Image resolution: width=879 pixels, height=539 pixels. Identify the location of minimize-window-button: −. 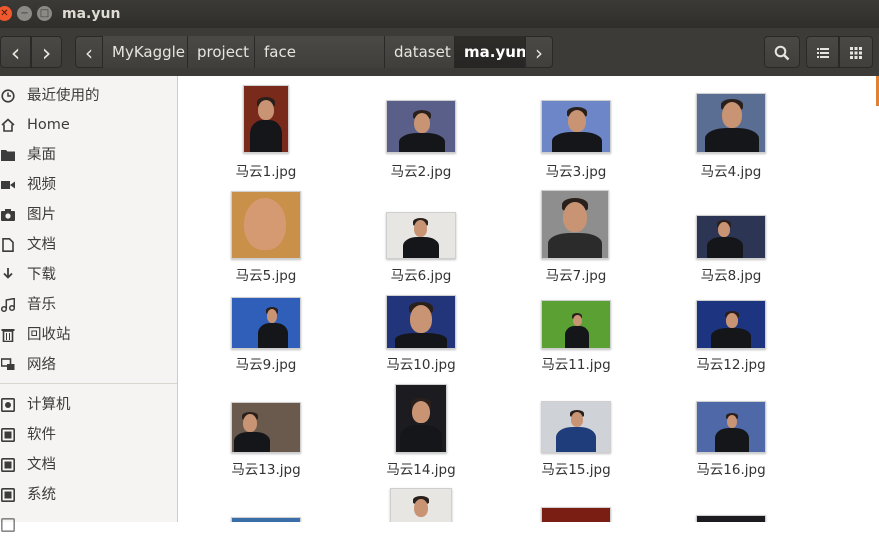
(24, 13).